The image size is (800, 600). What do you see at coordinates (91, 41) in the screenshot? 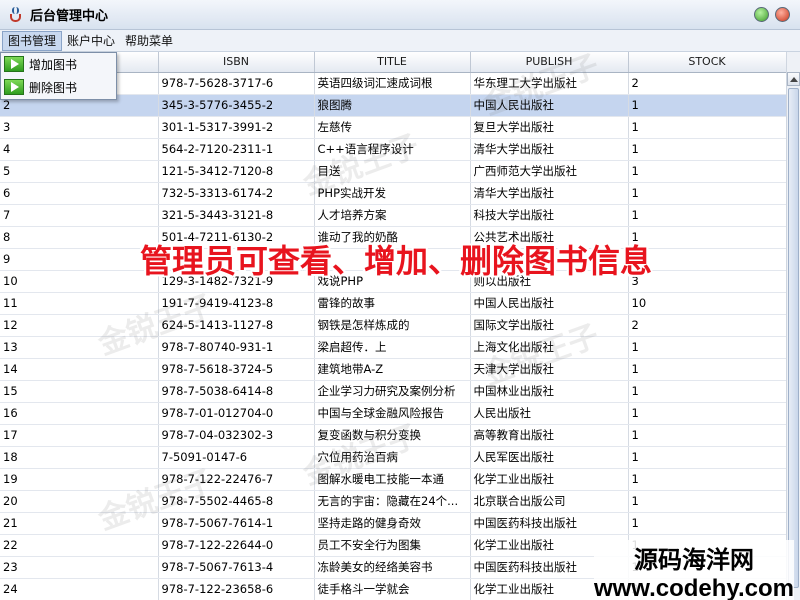
I see `menu-account-center: 账户中心` at bounding box center [91, 41].